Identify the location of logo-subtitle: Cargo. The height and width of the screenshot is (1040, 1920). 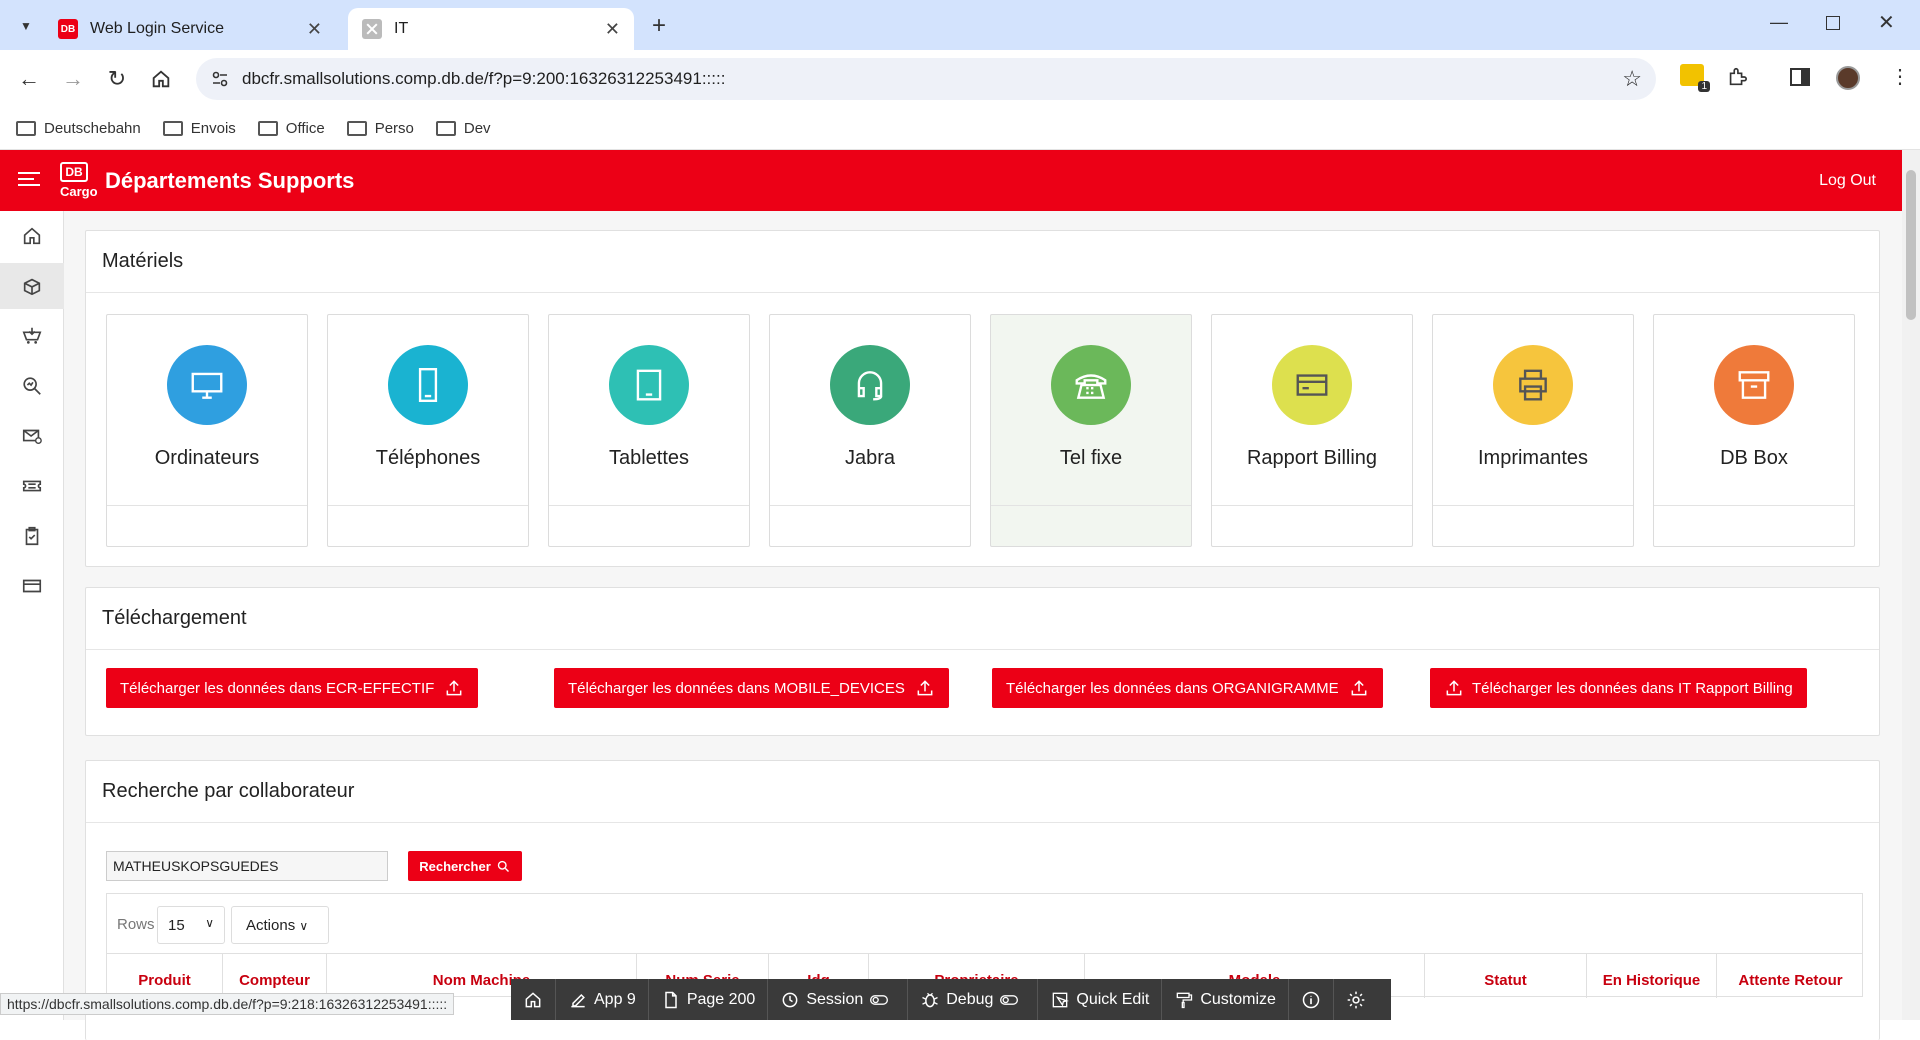
(79, 191).